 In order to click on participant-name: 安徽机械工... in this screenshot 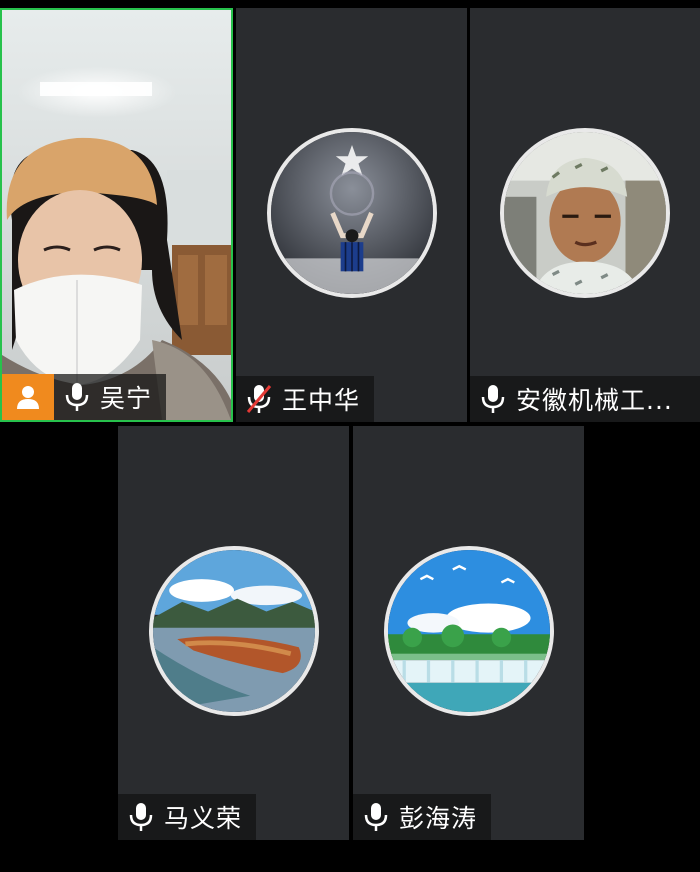, I will do `click(594, 400)`.